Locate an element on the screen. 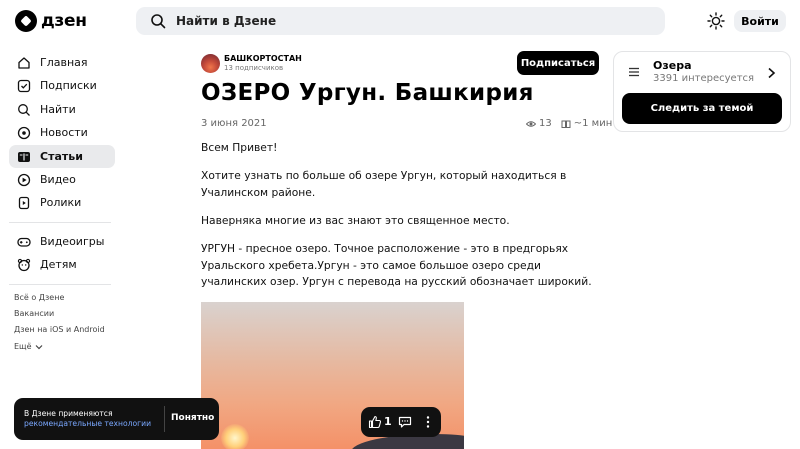  menu-icon is located at coordinates (634, 72).